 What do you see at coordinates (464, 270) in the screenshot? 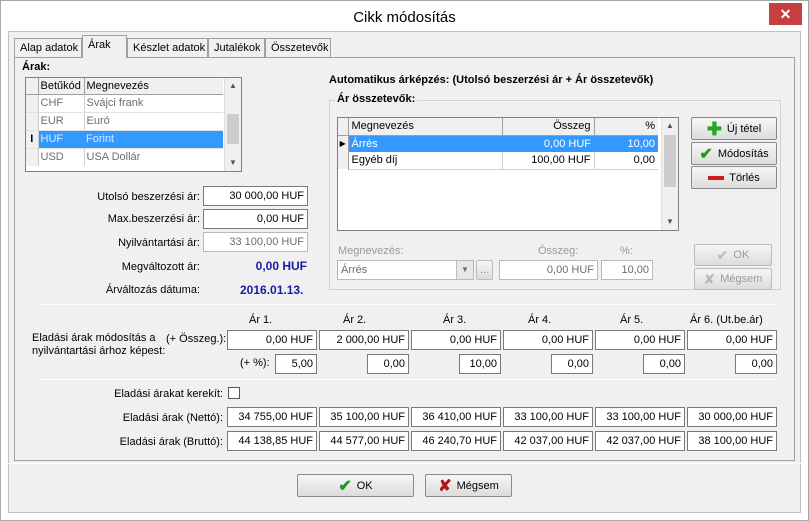
I see `chevron-down-icon: ▼` at bounding box center [464, 270].